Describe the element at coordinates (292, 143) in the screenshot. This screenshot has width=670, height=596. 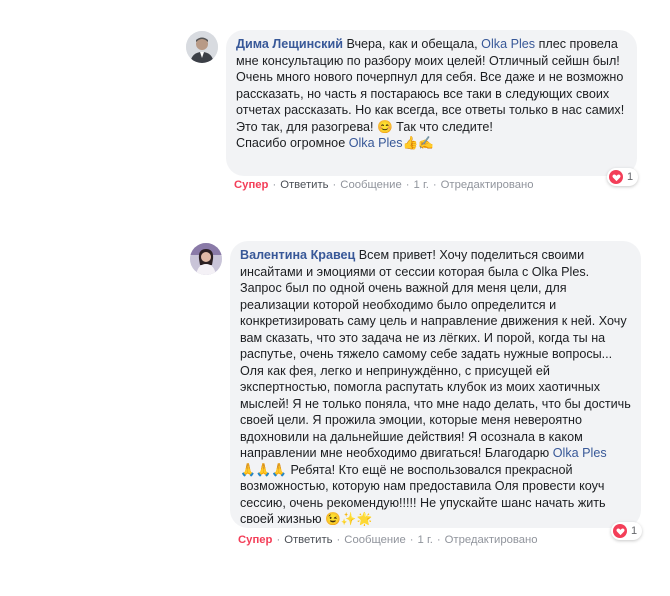
I see `comment-text: Спасибо огромное` at that location.